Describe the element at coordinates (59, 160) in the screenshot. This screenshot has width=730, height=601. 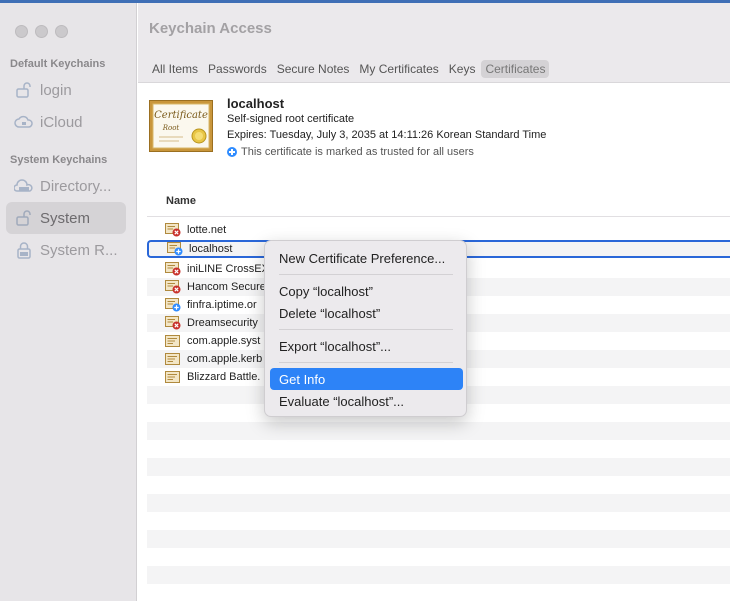
I see `sidebar-heading-system: System Keychains` at that location.